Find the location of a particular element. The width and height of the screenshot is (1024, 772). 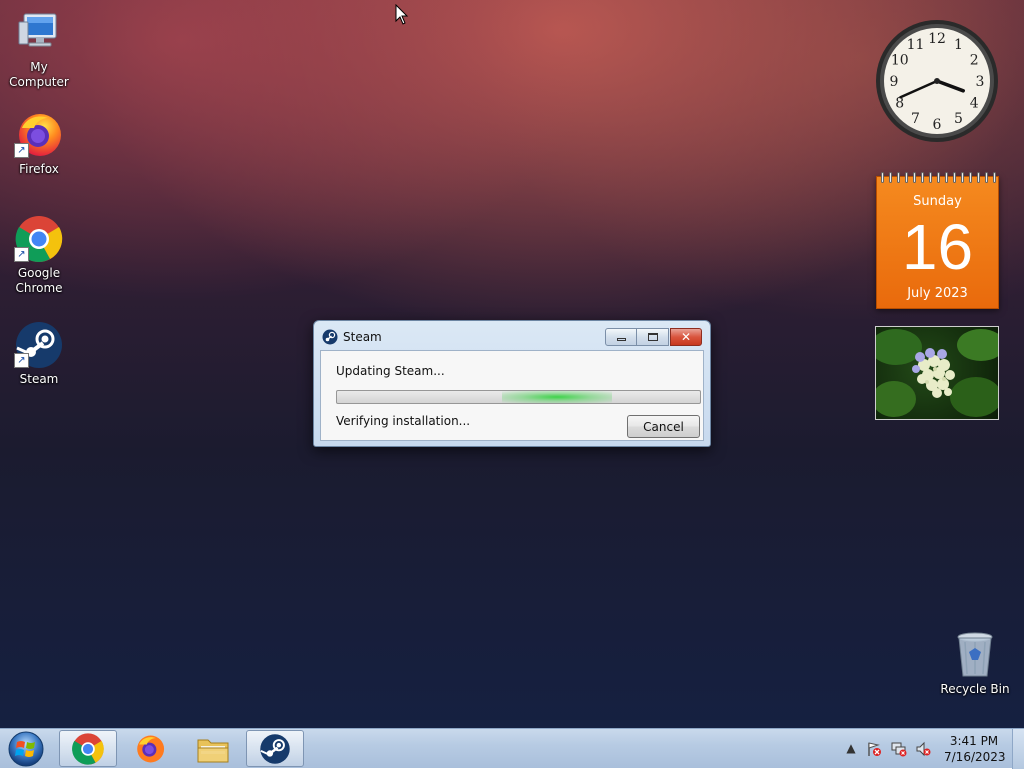

maximize-button is located at coordinates (653, 337).